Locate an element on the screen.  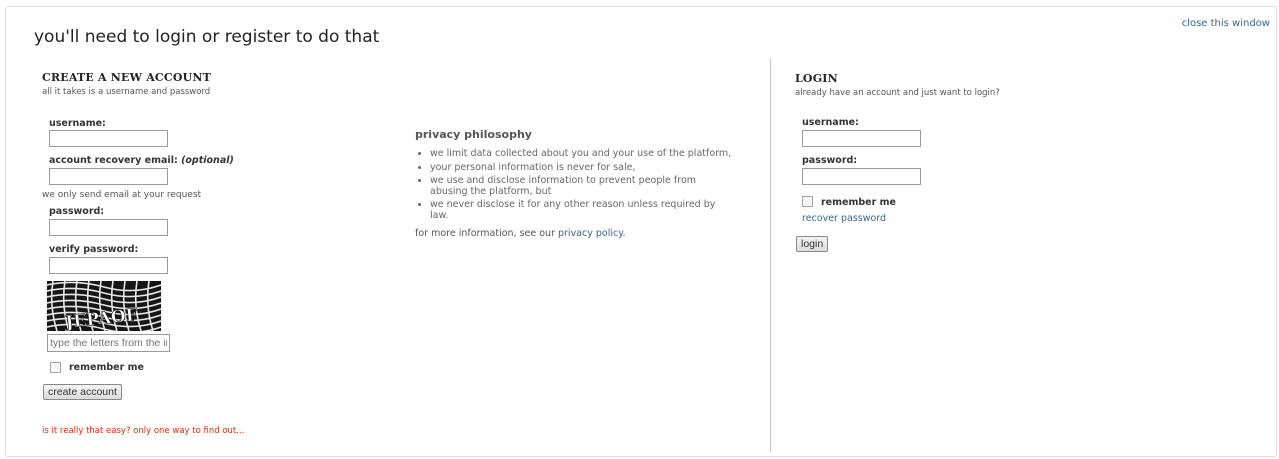
captcha-image: JEPAOF is located at coordinates (104, 306).